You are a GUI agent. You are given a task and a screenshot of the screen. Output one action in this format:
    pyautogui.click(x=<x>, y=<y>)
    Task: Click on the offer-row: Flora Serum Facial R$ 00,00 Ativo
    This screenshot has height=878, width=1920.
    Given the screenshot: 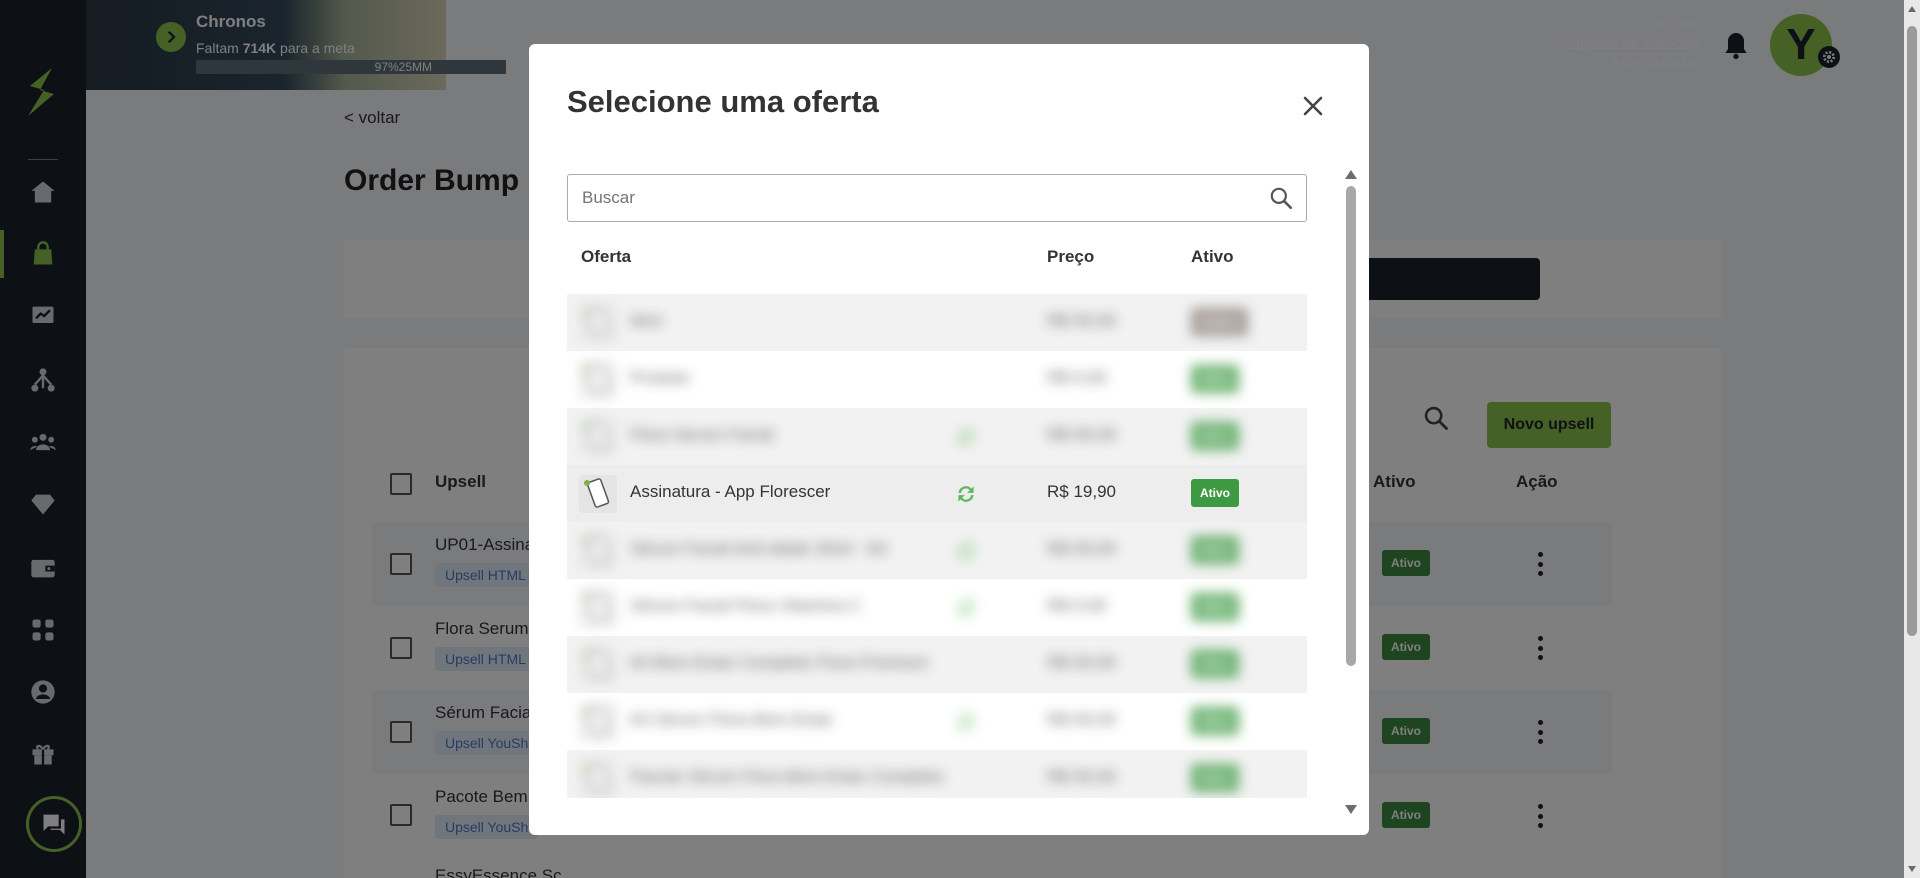 What is the action you would take?
    pyautogui.click(x=937, y=436)
    